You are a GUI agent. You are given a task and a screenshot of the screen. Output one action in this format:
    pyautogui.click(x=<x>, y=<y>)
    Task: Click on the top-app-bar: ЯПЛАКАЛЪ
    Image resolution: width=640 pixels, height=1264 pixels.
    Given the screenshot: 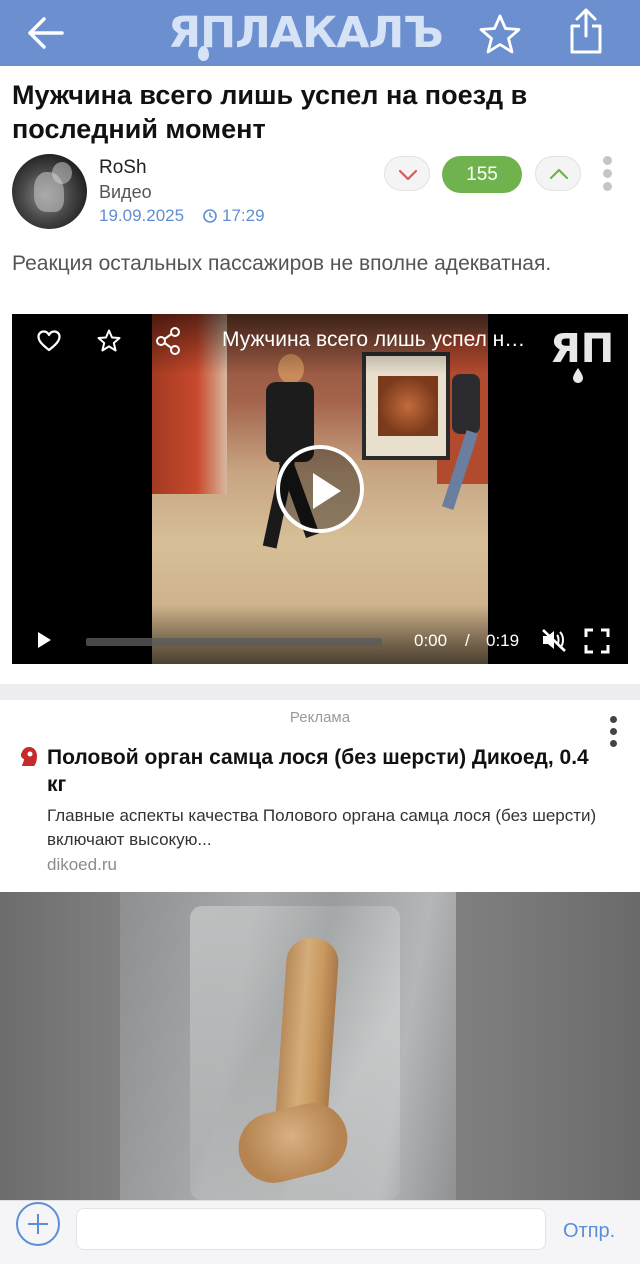 What is the action you would take?
    pyautogui.click(x=320, y=33)
    